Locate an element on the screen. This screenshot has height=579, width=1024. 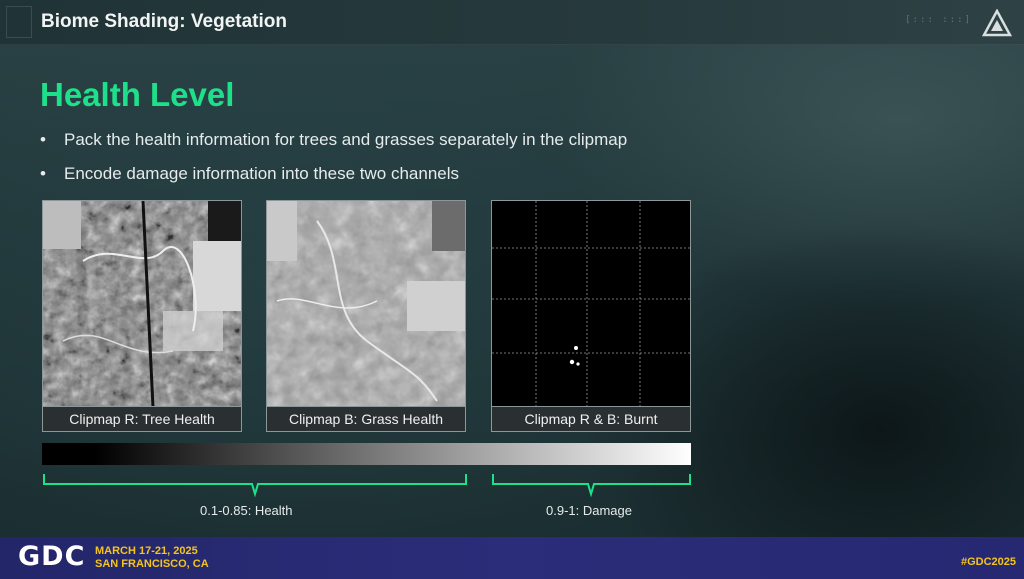
studio-logo-icon is located at coordinates (997, 23).